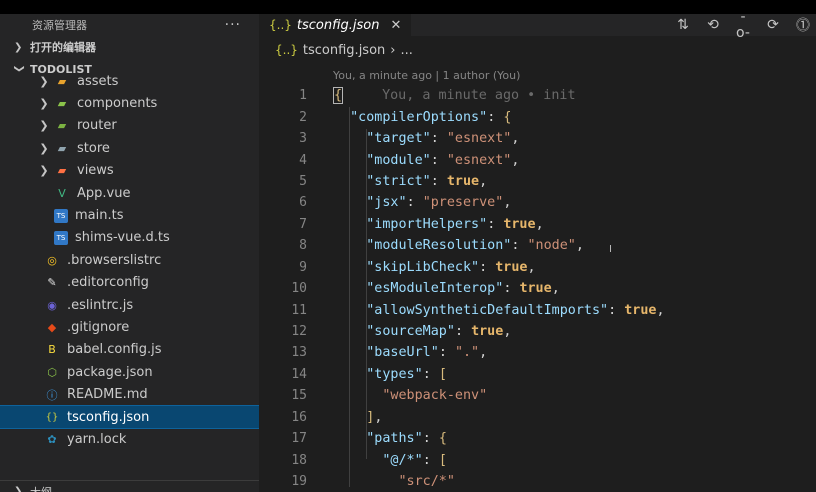 Image resolution: width=816 pixels, height=492 pixels. Describe the element at coordinates (537, 267) in the screenshot. I see `code-line: 9 "skipLibCheck": true,` at that location.